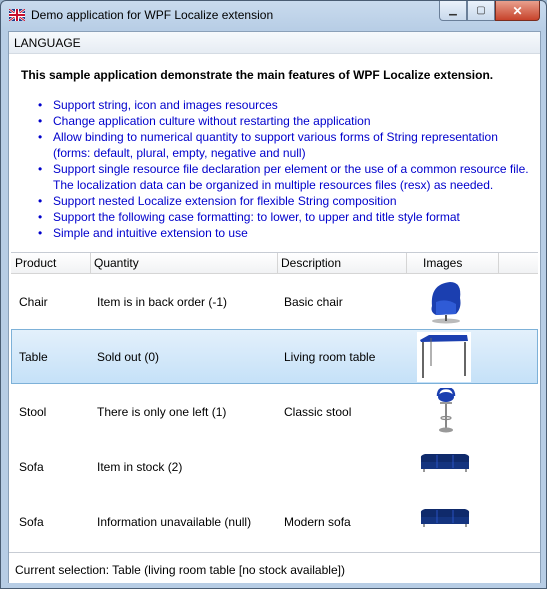 This screenshot has width=547, height=589. Describe the element at coordinates (162, 412) in the screenshot. I see `cell-quantity: There is only one left (1)` at that location.